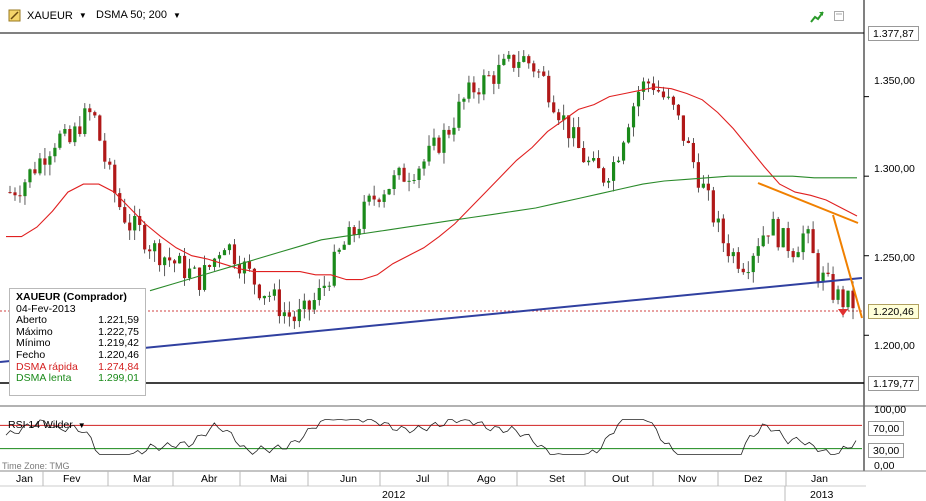 This screenshot has width=926, height=501. What do you see at coordinates (433, 16) in the screenshot?
I see `chart-toolbar: XAUEUR ▼ DSMA 50; 200 ▼` at bounding box center [433, 16].